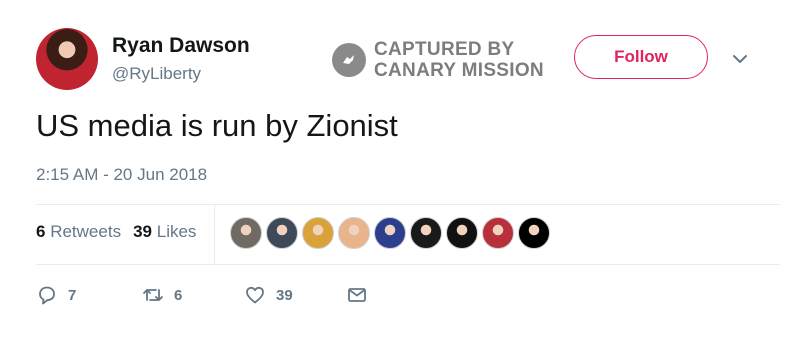 Image resolution: width=800 pixels, height=337 pixels. Describe the element at coordinates (121, 175) in the screenshot. I see `tweet-timestamp: 2:15 AM - 20 Jun 2018` at that location.